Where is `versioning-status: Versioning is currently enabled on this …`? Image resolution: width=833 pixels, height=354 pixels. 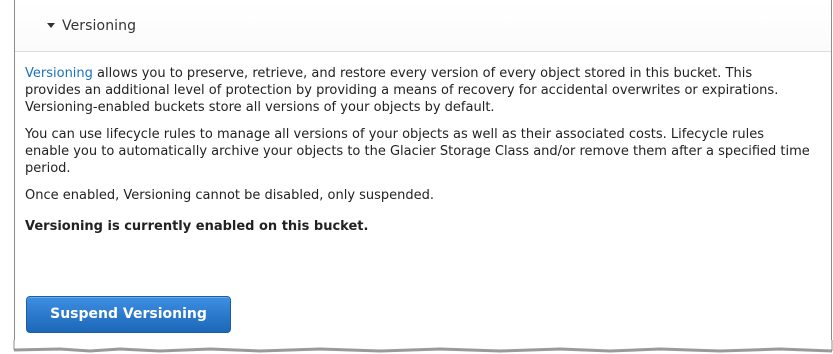
versioning-status: Versioning is currently enabled on this … is located at coordinates (197, 226).